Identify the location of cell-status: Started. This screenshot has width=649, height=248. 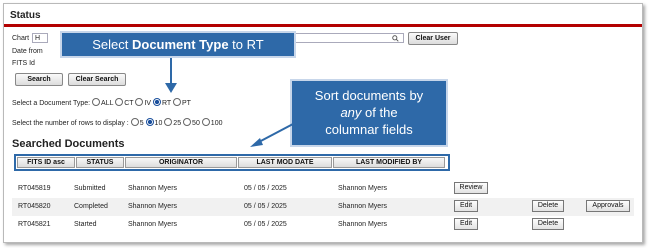
(85, 224).